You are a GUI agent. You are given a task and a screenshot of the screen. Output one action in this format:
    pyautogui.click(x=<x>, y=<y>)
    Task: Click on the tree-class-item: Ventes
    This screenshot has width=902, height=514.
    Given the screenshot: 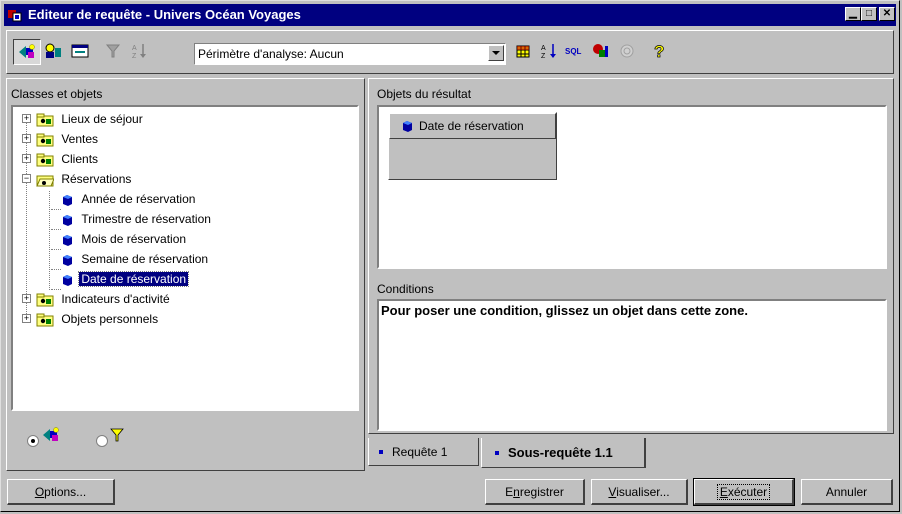 What is the action you would take?
    pyautogui.click(x=68, y=139)
    